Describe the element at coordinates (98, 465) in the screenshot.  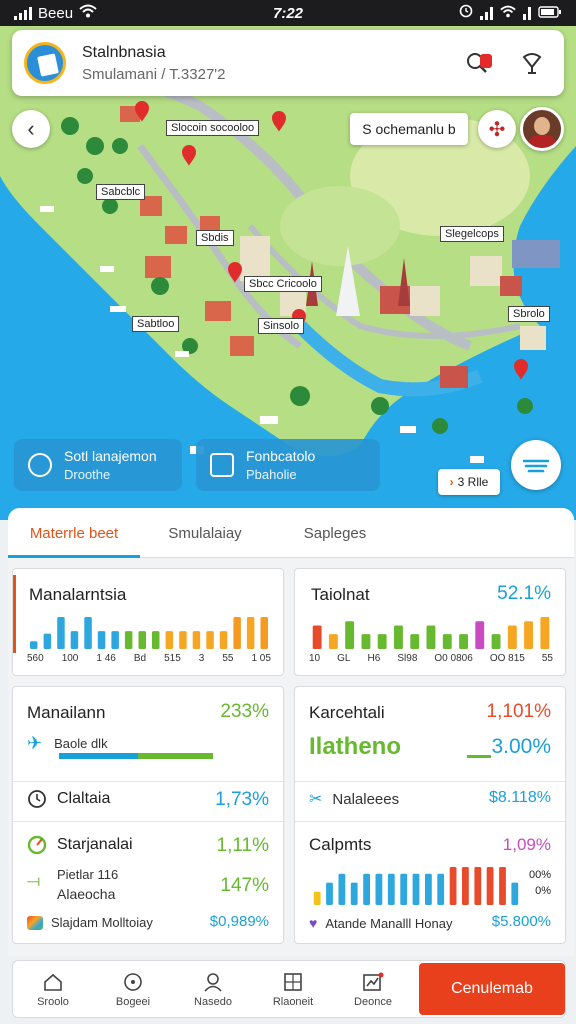
I see `overlay-button-left: Sotl lanajemon Droothe` at that location.